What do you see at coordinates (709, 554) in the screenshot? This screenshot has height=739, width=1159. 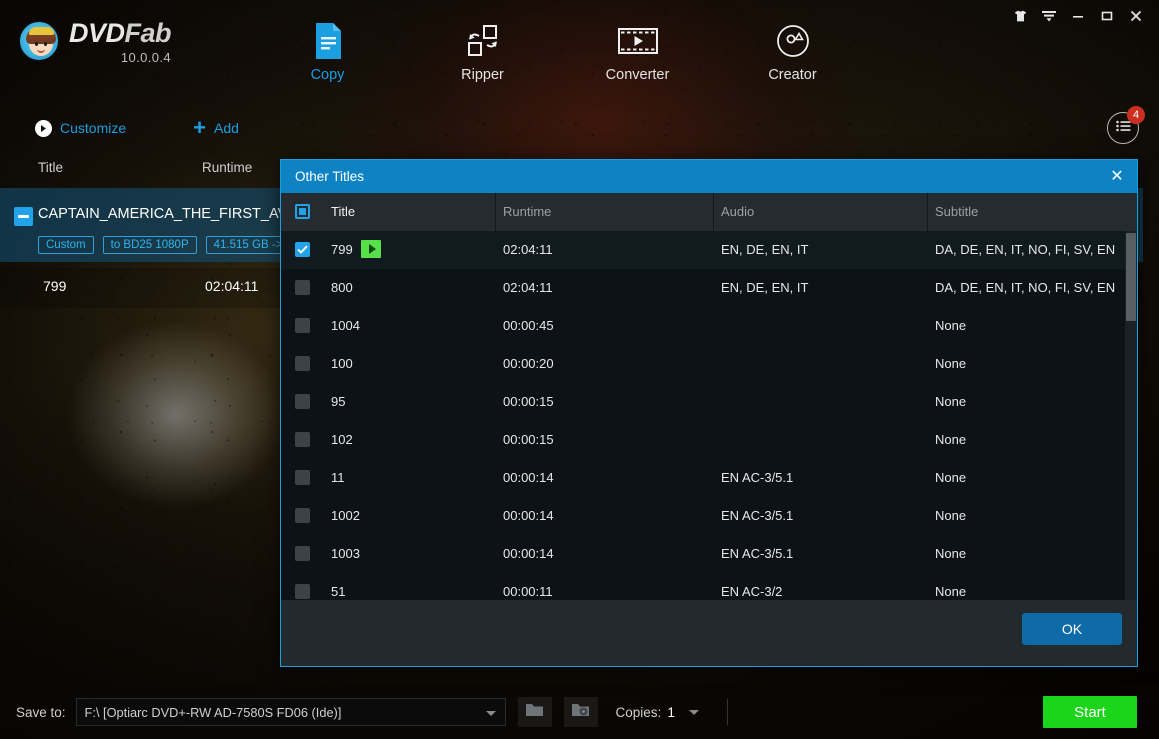 I see `table-row: 1003 00:00:14 EN AC-3/5.1 None` at bounding box center [709, 554].